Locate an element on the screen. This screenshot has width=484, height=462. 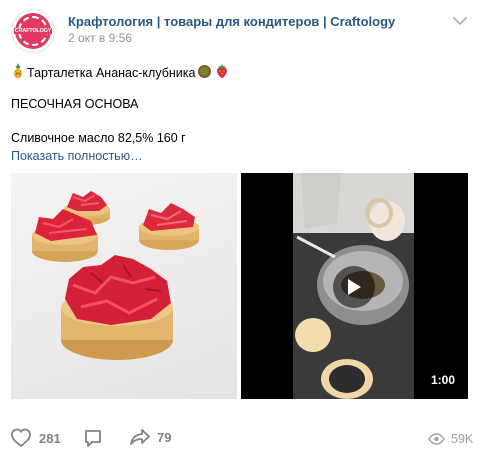
post-ingredient-line: Сливочное масло 82,5% 160 г is located at coordinates (98, 138).